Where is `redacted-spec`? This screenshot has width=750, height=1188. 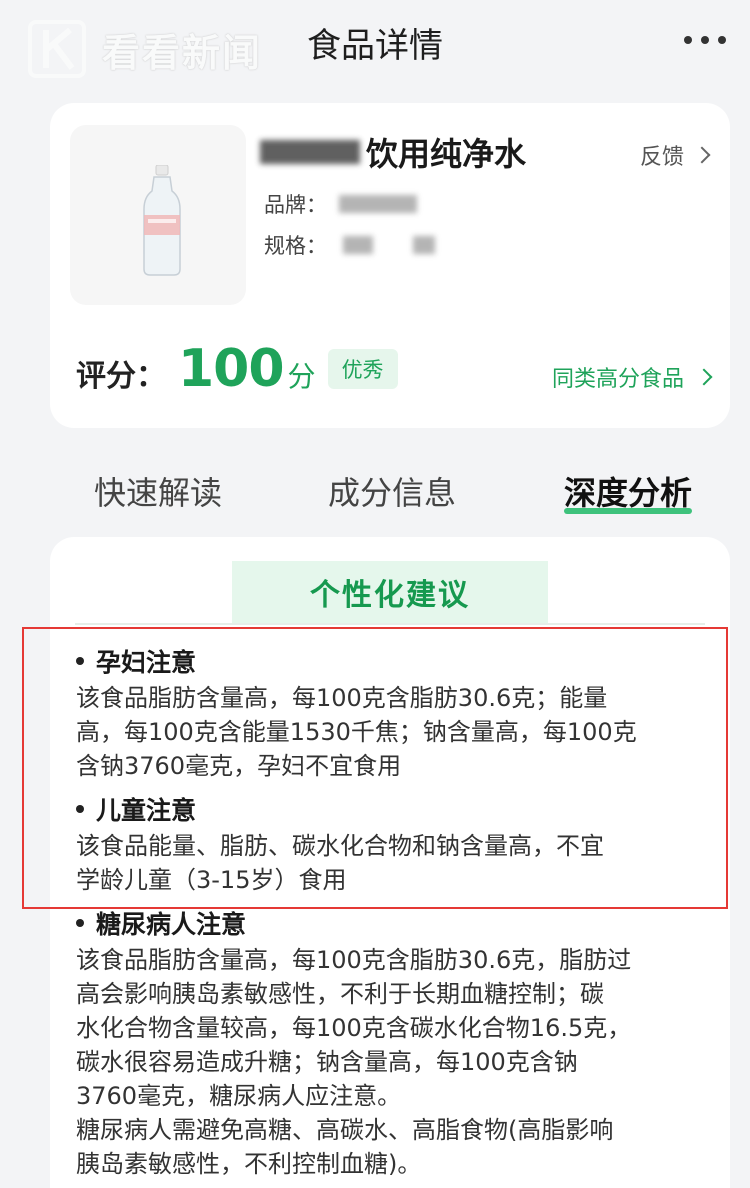 redacted-spec is located at coordinates (358, 245).